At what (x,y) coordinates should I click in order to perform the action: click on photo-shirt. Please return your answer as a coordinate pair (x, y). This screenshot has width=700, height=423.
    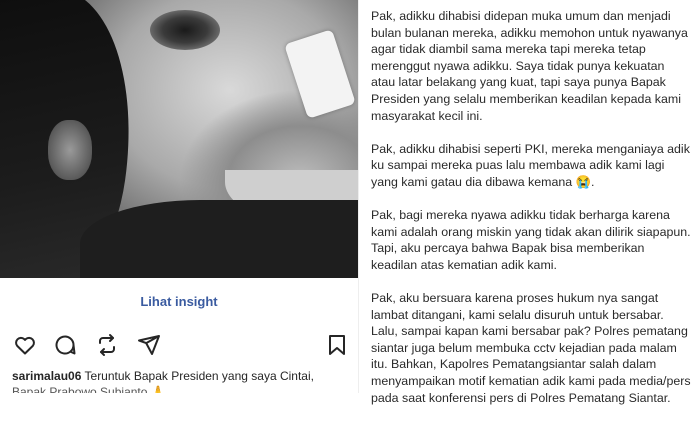
    Looking at the image, I should click on (219, 239).